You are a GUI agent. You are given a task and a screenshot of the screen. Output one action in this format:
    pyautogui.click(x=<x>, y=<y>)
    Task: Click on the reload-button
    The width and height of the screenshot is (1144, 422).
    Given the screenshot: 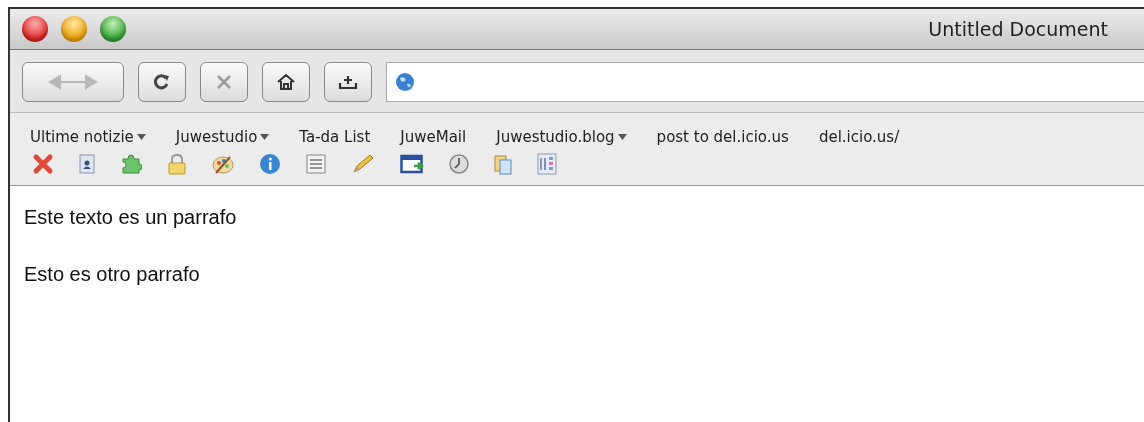 What is the action you would take?
    pyautogui.click(x=162, y=82)
    